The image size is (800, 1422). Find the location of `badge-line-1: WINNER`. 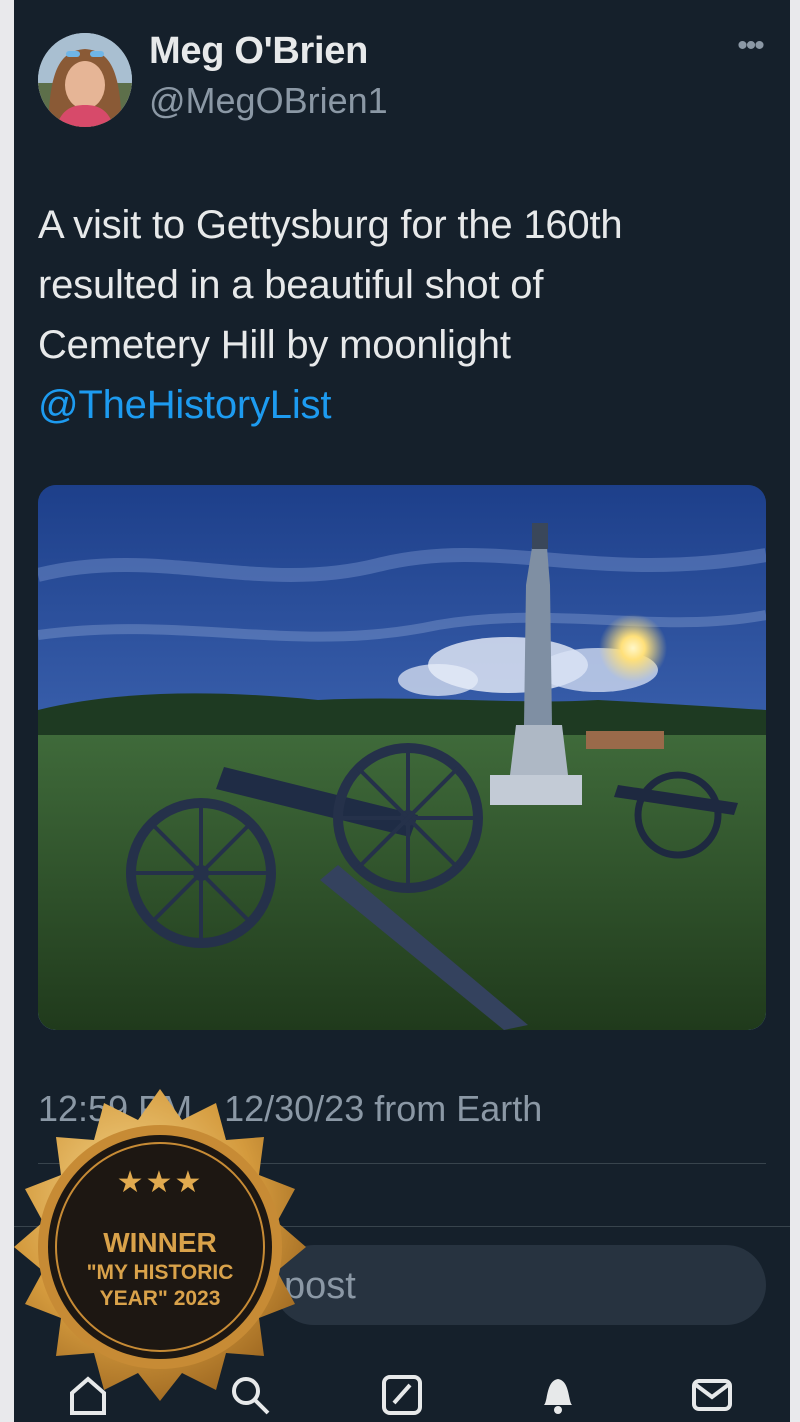

badge-line-1: WINNER is located at coordinates (160, 1242).